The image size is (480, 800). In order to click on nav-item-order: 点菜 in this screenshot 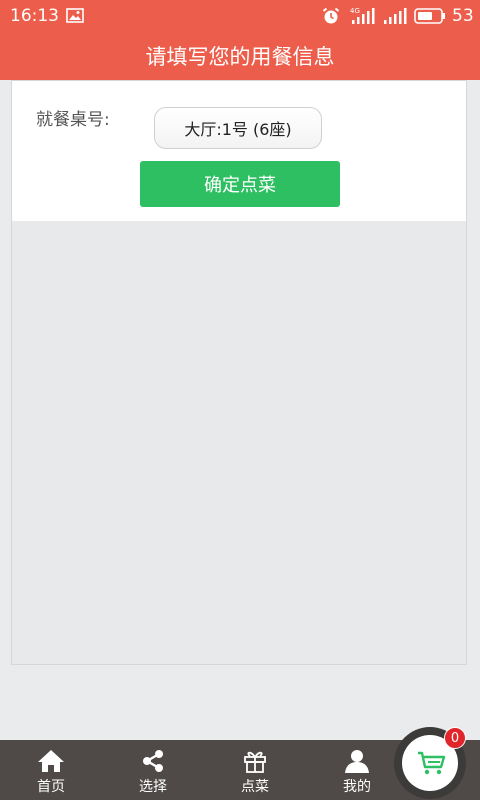, I will do `click(255, 770)`.